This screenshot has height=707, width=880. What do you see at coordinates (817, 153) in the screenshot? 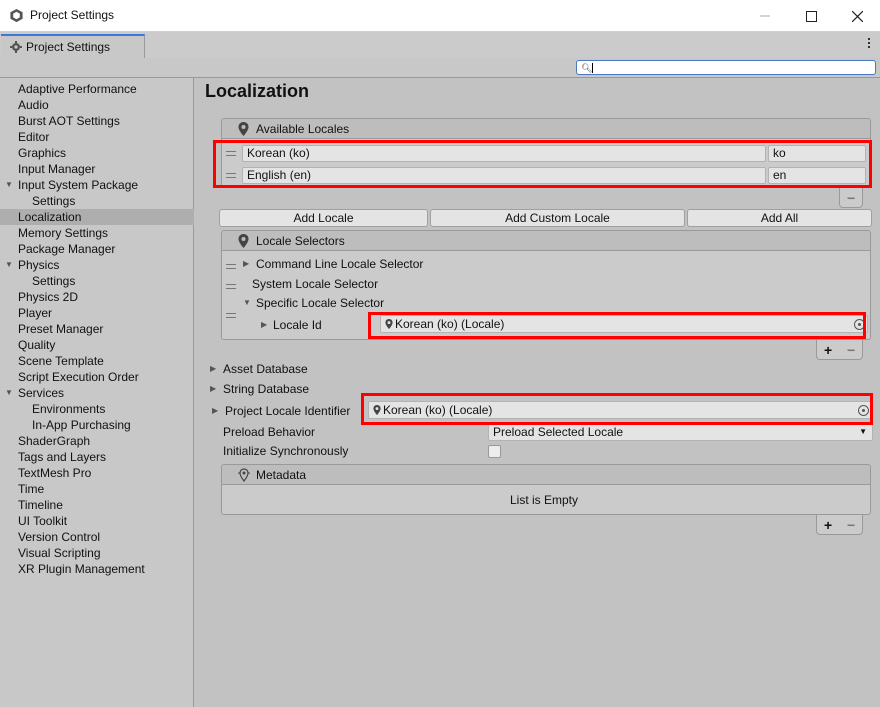
I see `locale-code-field: ko` at bounding box center [817, 153].